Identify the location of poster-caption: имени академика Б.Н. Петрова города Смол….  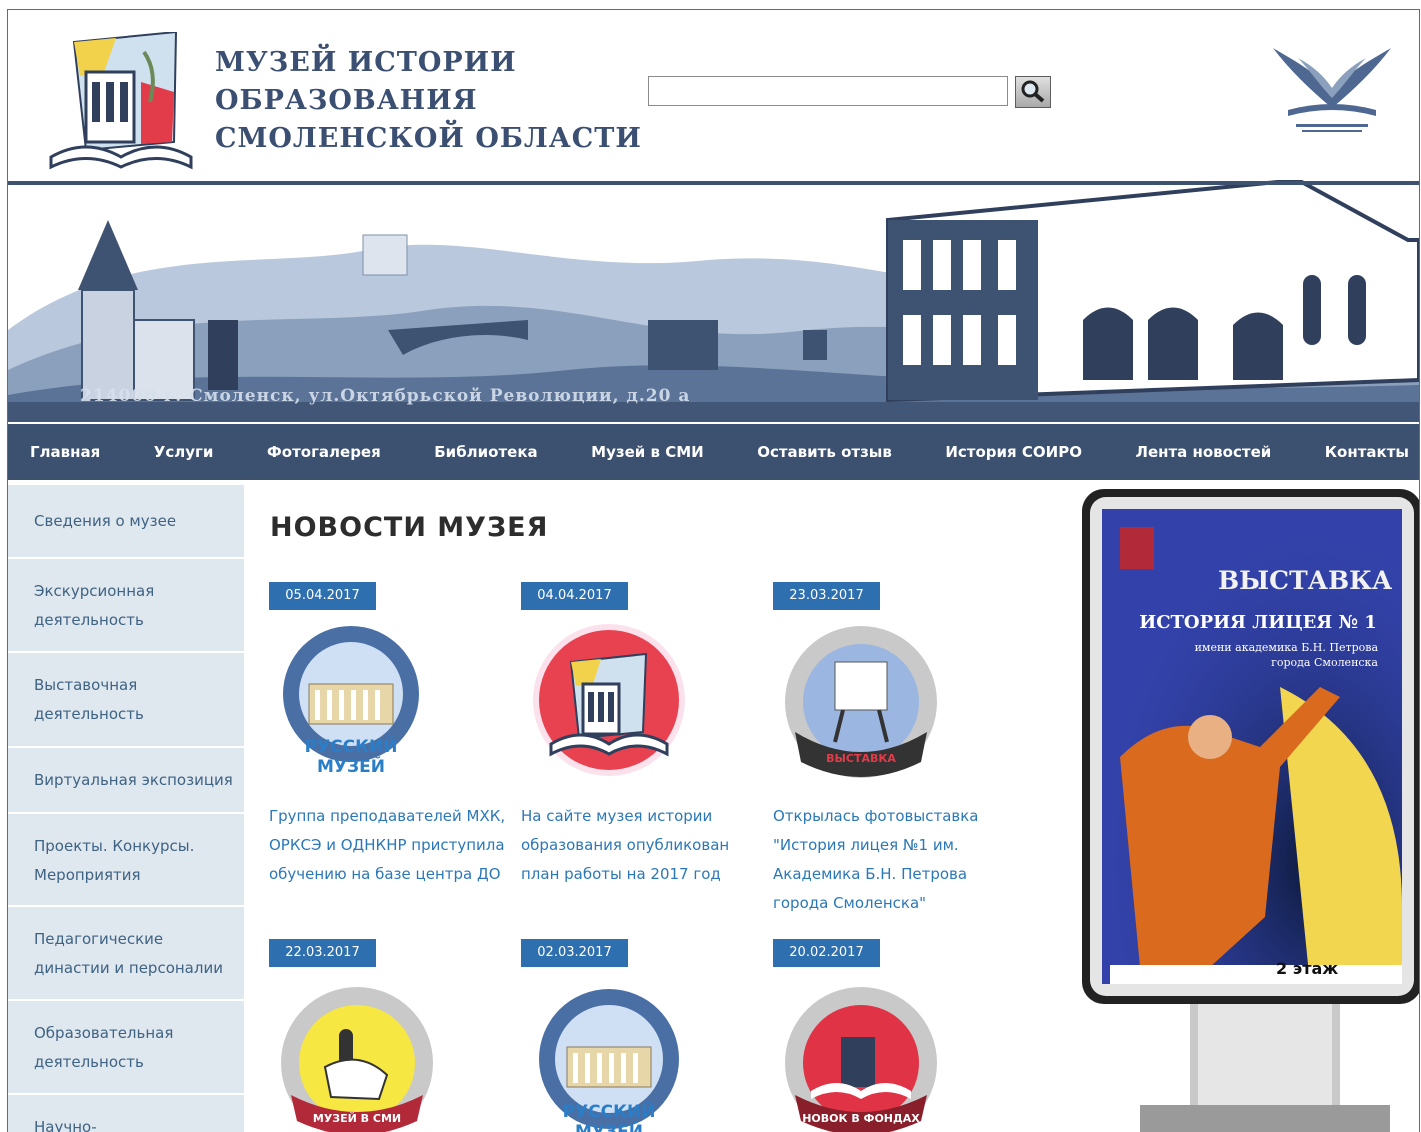
(1268, 655).